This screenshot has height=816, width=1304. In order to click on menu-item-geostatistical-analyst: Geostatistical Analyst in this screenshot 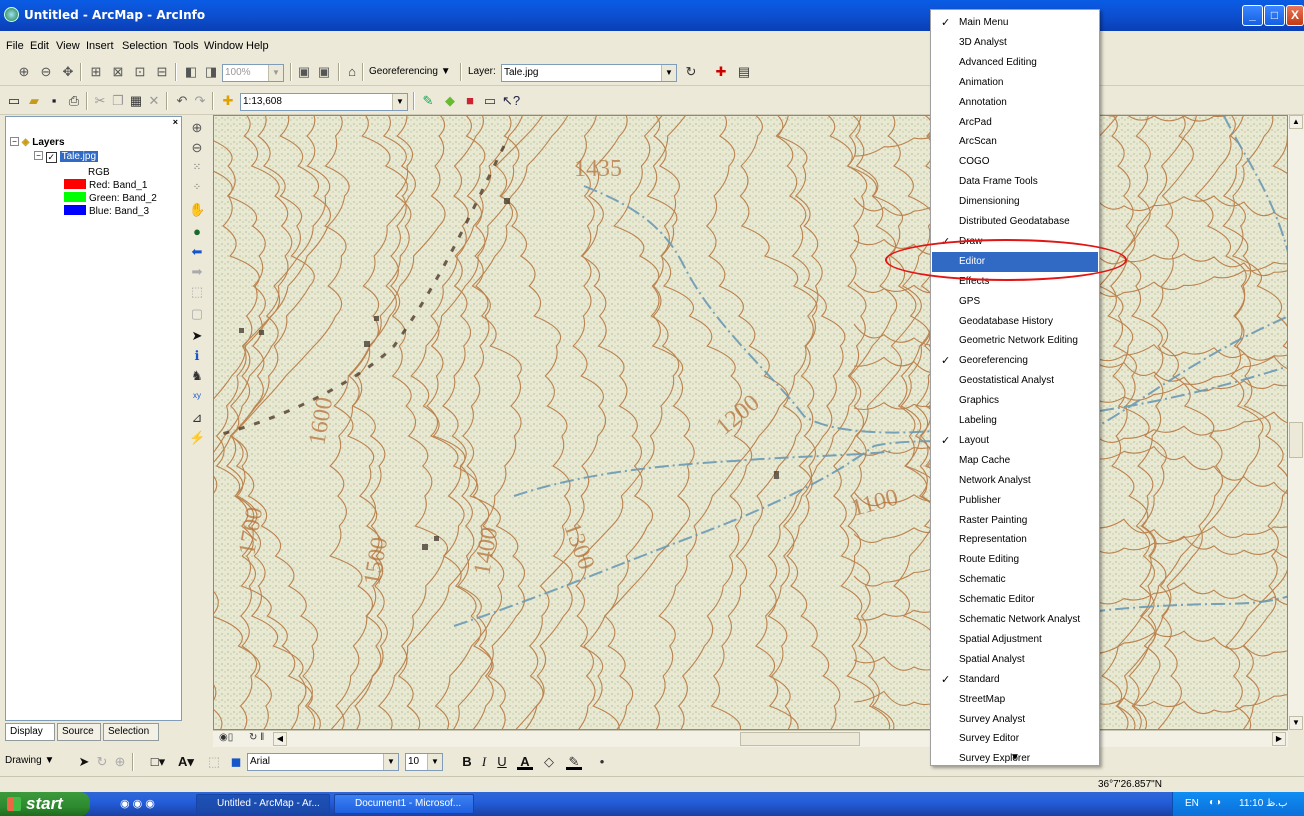, I will do `click(1015, 381)`.